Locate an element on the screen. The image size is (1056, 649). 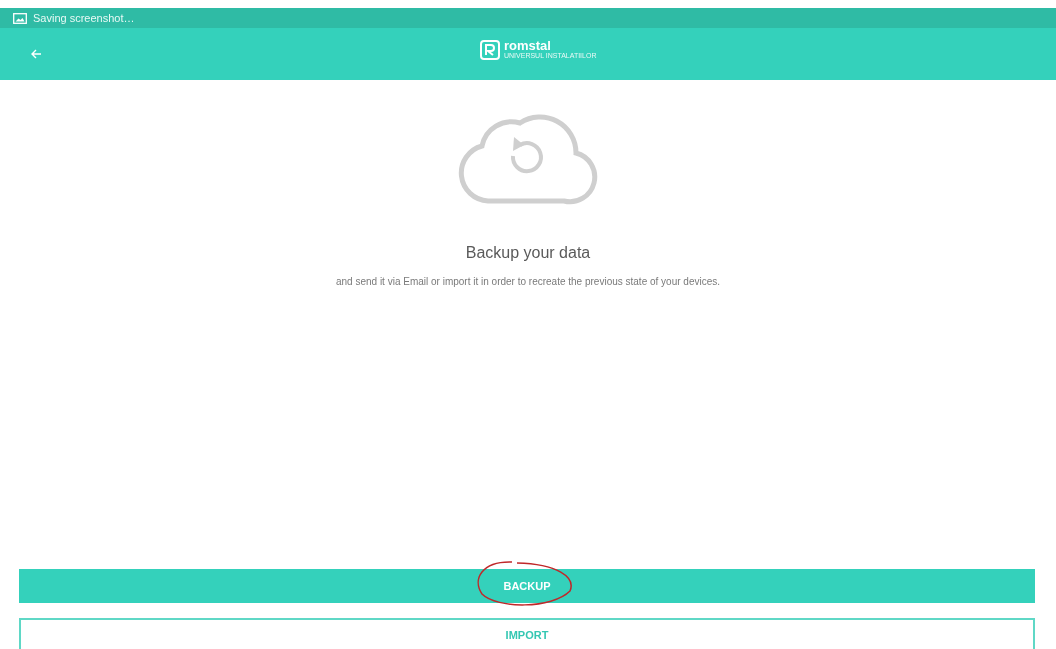
import-button: IMPORT is located at coordinates (527, 633).